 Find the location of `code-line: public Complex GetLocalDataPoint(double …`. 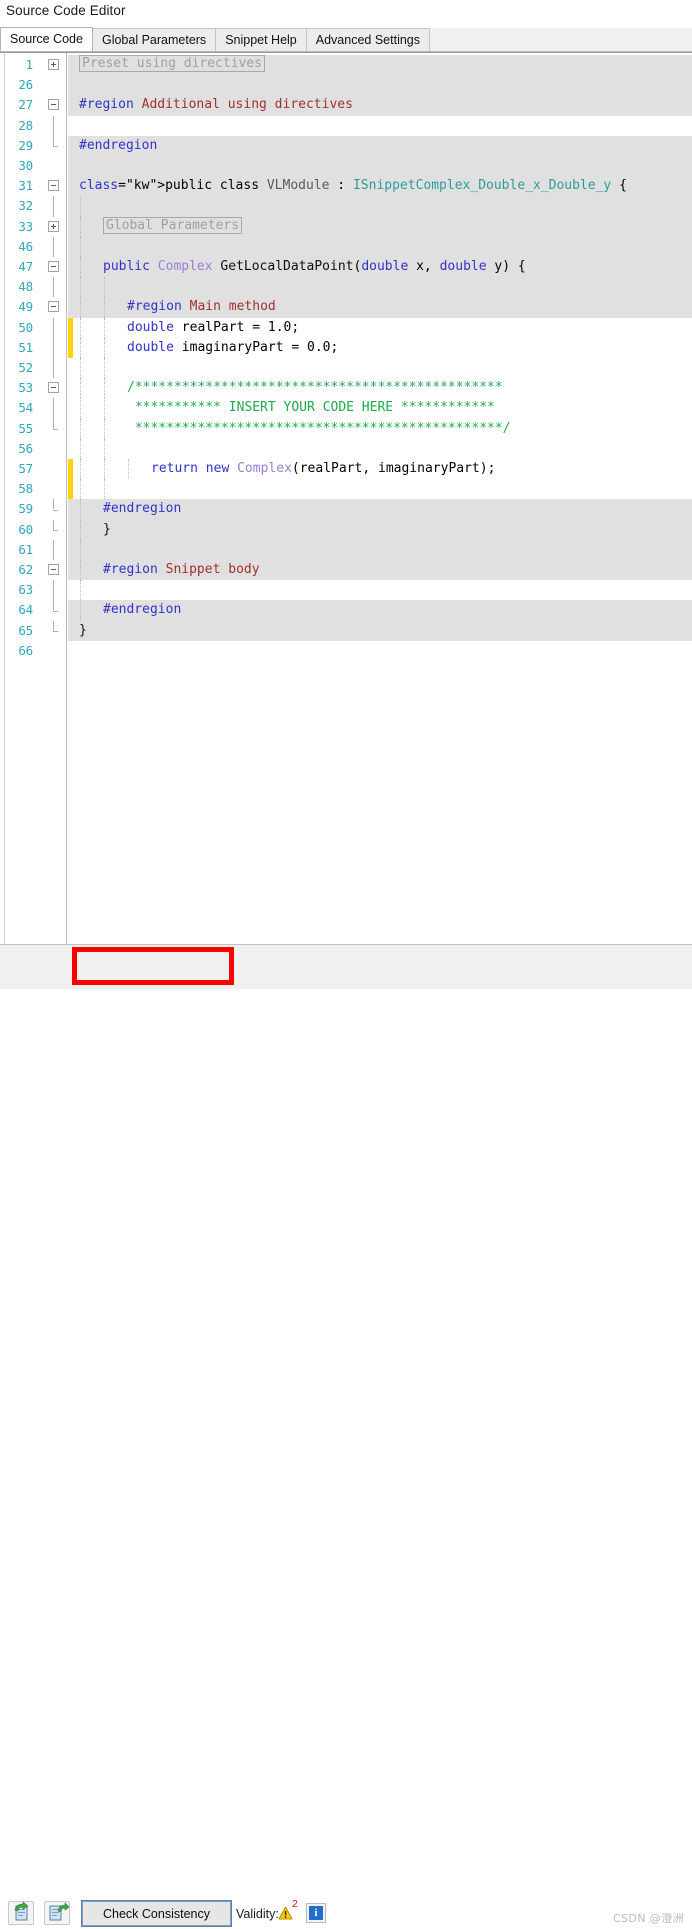

code-line: public Complex GetLocalDataPoint(double … is located at coordinates (380, 267).